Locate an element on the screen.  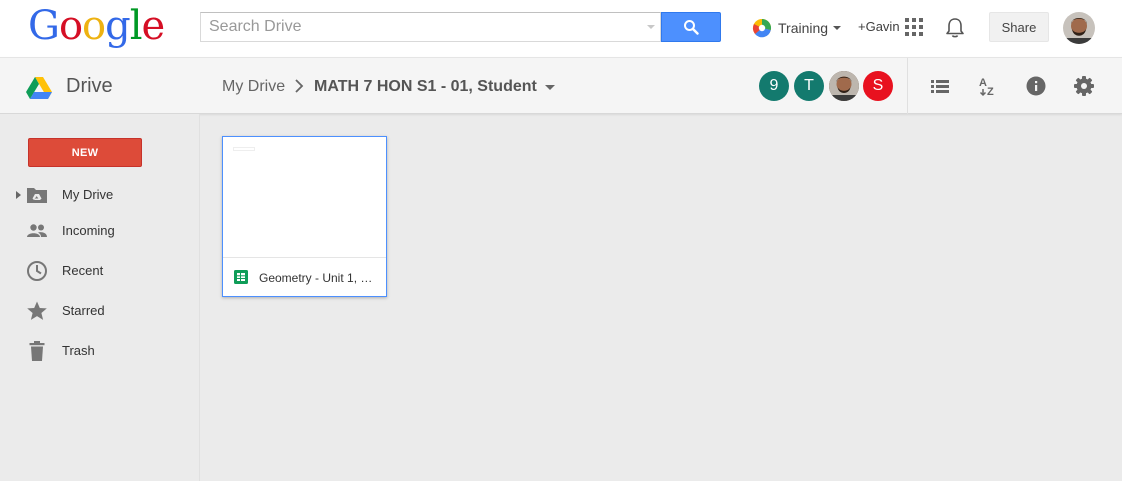
svg-text: Z is located at coordinates (990, 91).